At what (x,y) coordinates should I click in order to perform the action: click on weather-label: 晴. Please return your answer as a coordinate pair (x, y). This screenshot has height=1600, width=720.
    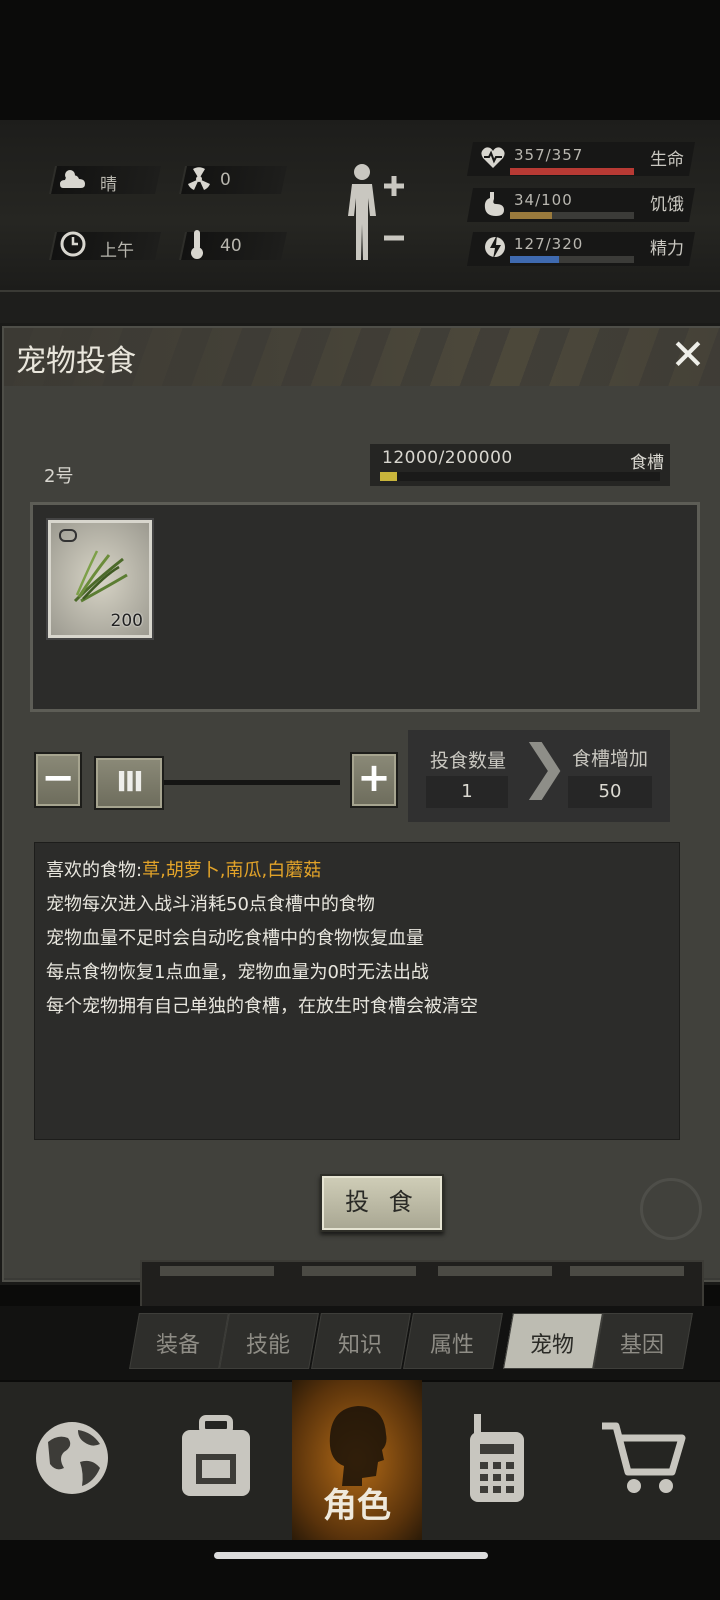
    Looking at the image, I should click on (108, 185).